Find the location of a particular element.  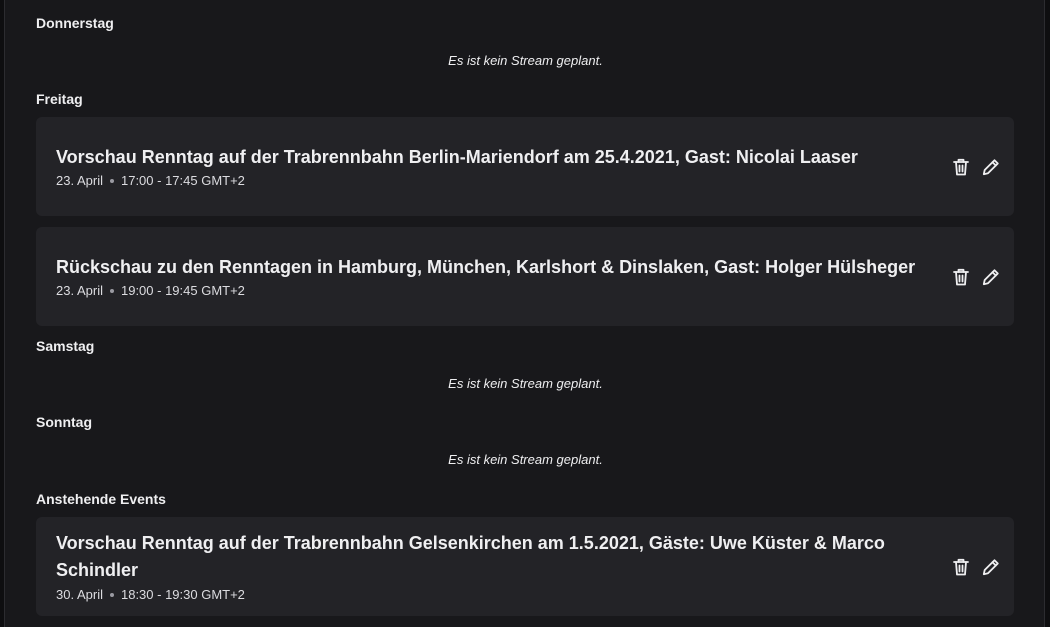

event-meta: 30. April 18:30 - 19:30 GMT+2 is located at coordinates (150, 594).